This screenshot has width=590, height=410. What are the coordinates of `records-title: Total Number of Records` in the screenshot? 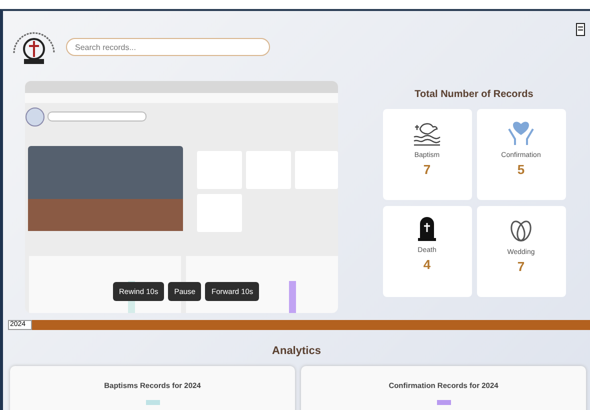 It's located at (474, 94).